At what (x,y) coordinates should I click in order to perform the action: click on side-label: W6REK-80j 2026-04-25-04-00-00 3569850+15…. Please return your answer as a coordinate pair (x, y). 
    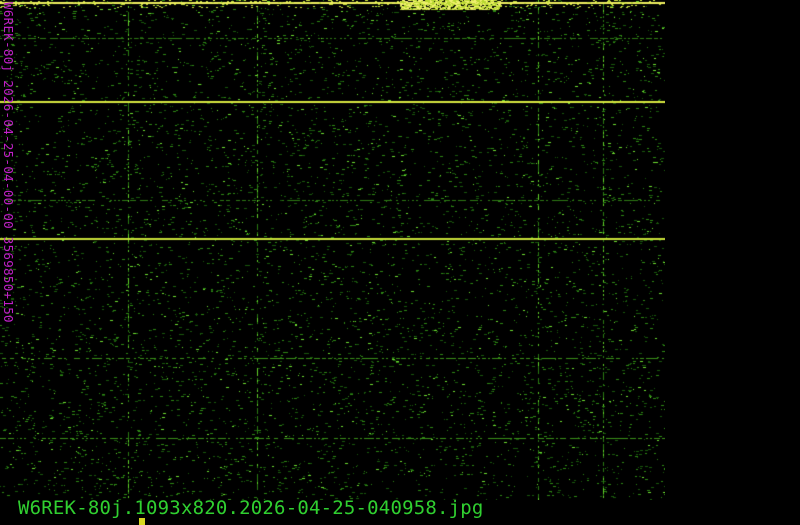
    Looking at the image, I should click on (9, 185).